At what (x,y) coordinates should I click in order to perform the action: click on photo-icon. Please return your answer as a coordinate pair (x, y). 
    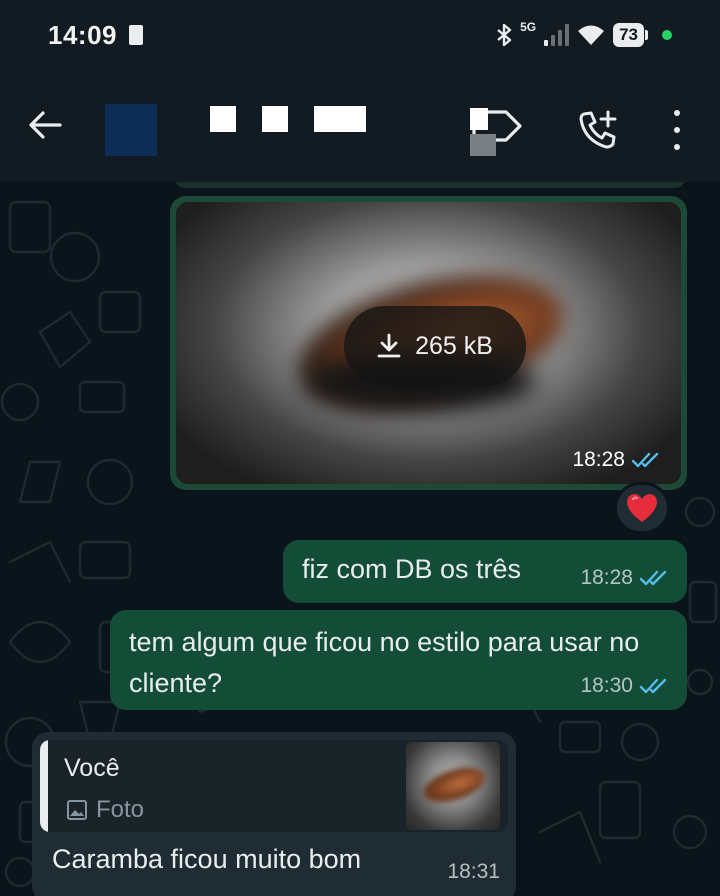
    Looking at the image, I should click on (77, 810).